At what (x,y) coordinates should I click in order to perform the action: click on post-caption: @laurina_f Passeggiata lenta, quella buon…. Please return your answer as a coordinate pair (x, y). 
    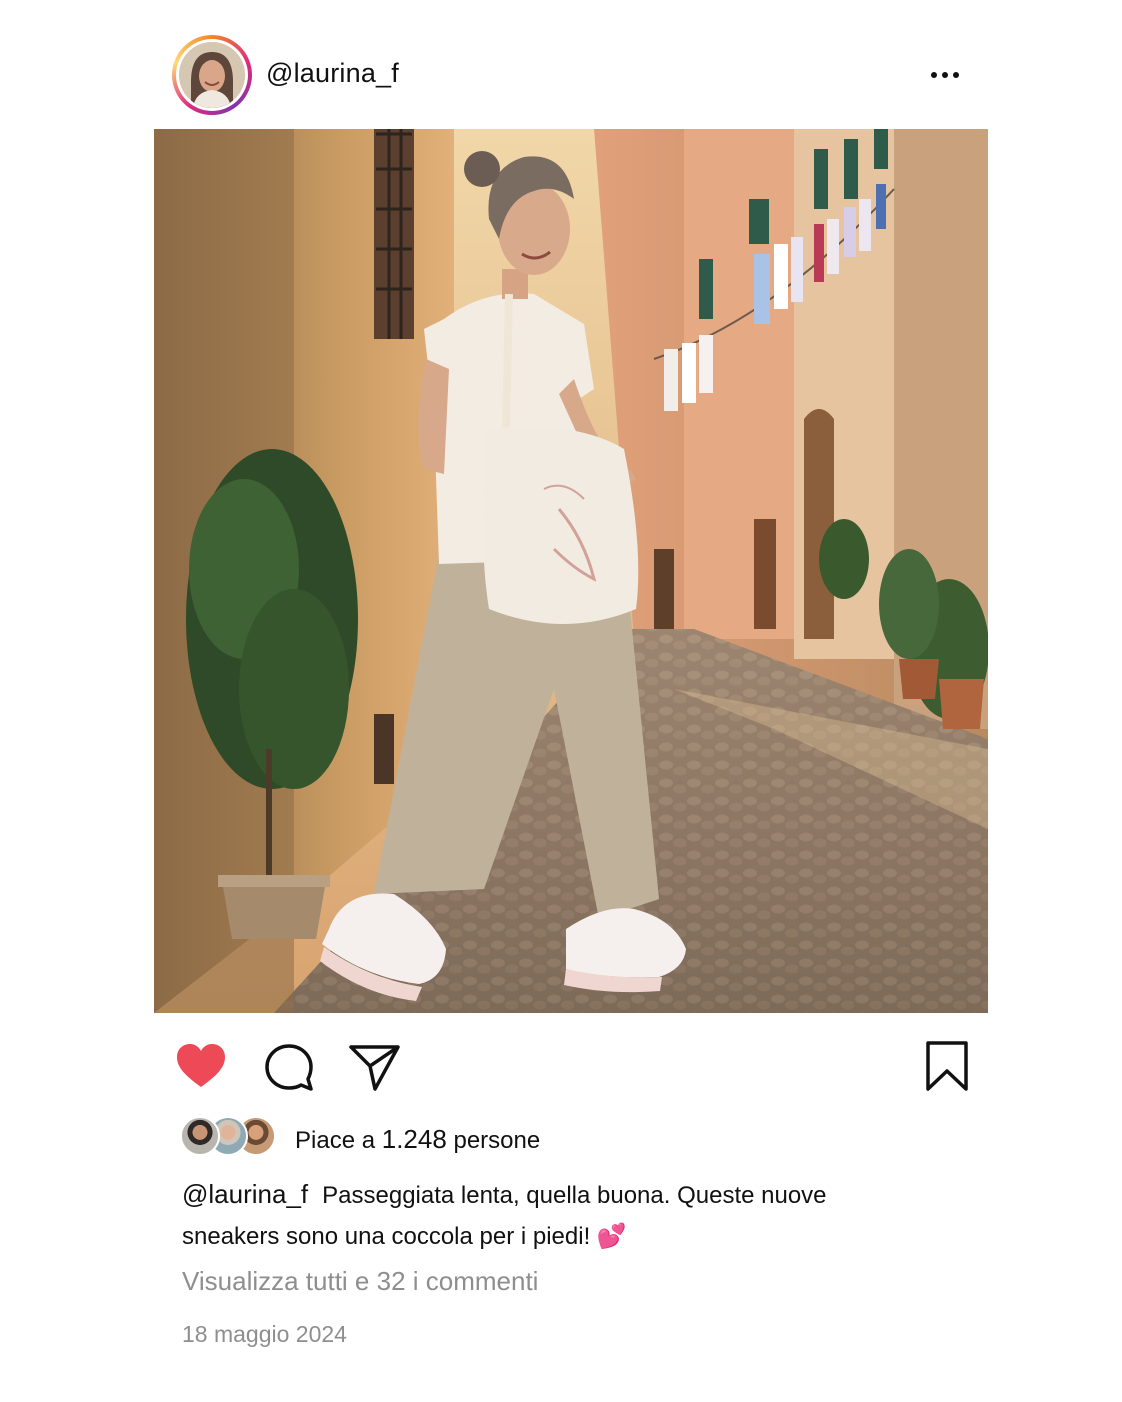
    Looking at the image, I should click on (552, 1215).